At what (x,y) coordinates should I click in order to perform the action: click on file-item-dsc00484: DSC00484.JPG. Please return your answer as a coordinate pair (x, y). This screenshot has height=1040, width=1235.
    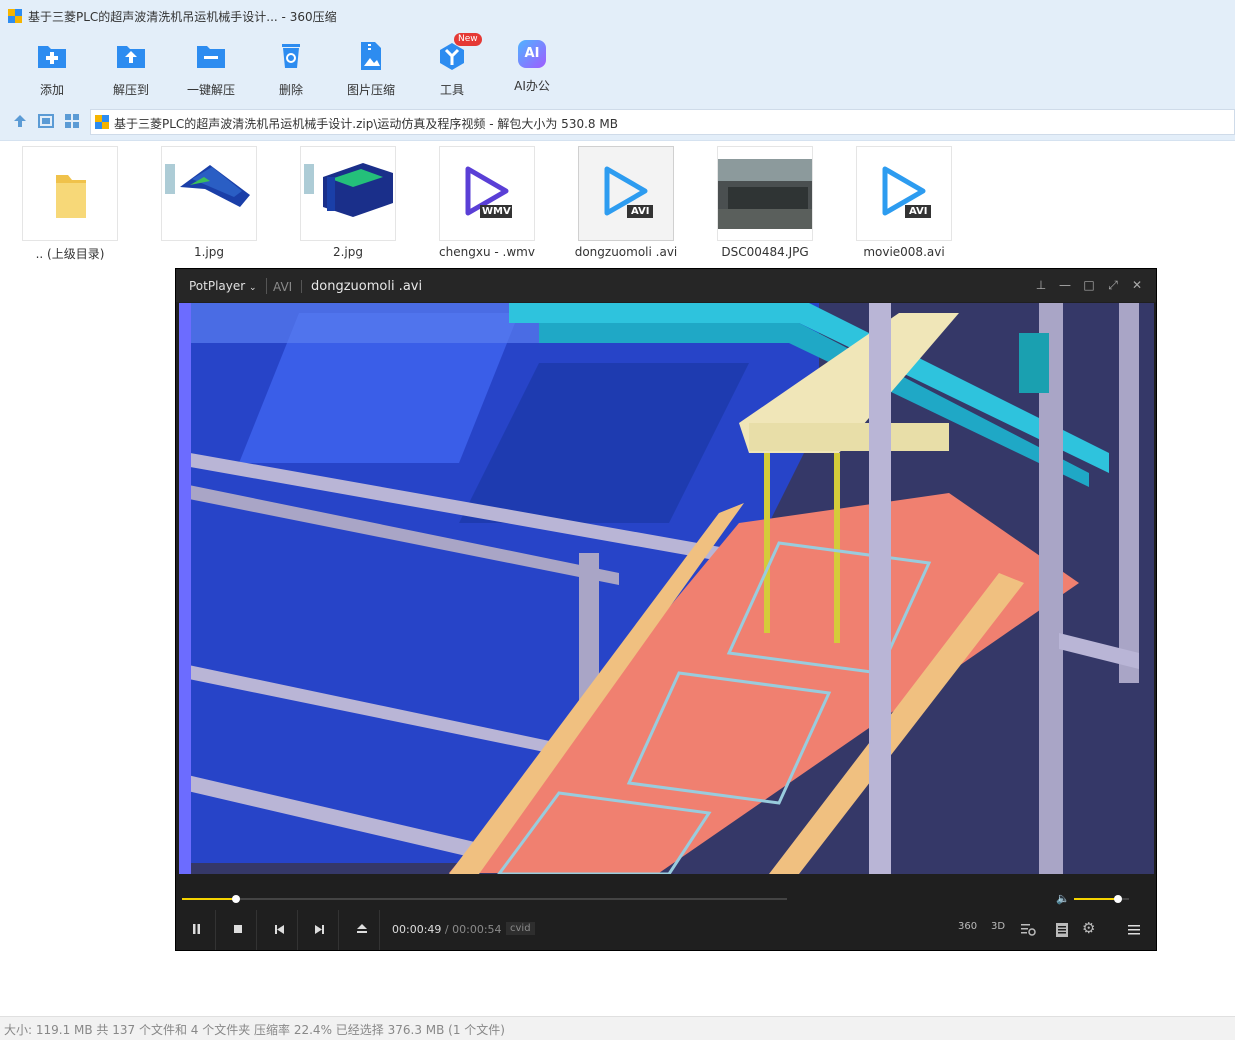
    Looking at the image, I should click on (765, 205).